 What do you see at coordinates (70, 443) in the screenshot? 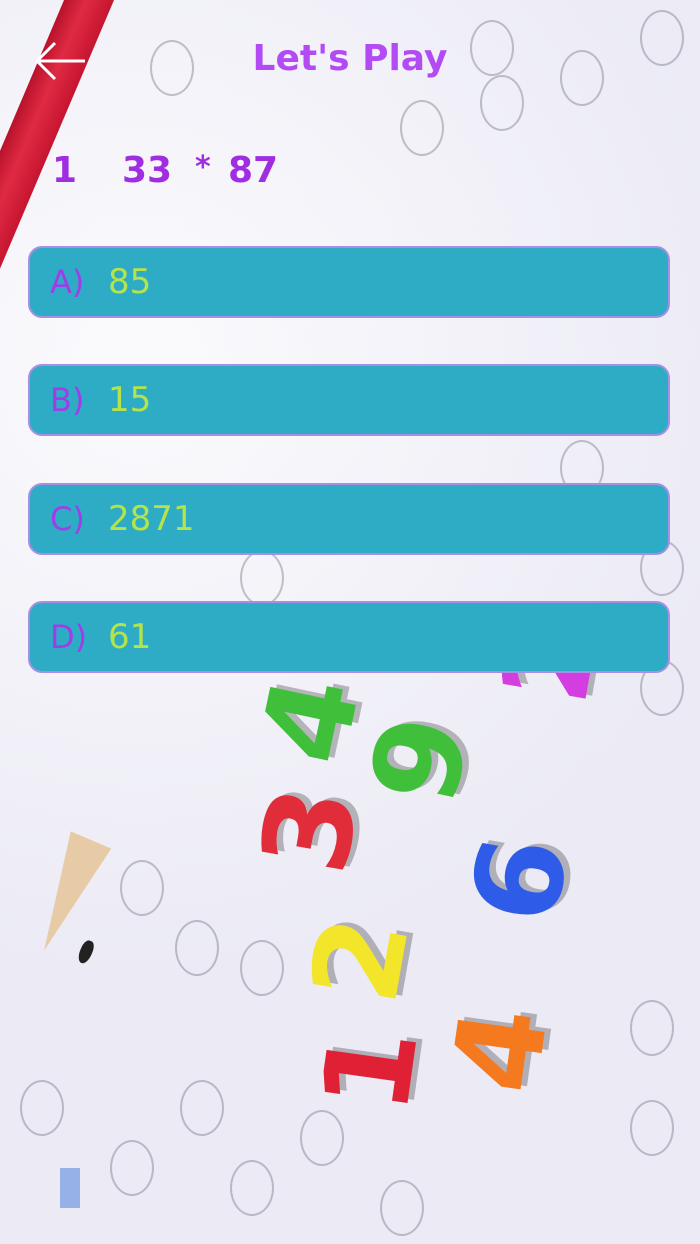
I see `pencil-decoration` at bounding box center [70, 443].